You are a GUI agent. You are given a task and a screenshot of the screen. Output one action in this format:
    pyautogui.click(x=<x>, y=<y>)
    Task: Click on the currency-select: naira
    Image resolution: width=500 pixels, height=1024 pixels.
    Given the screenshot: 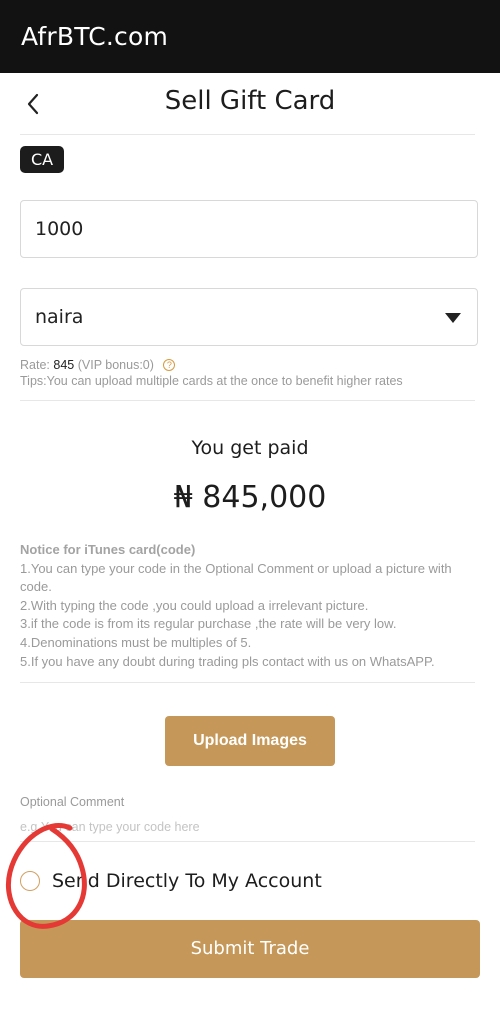 What is the action you would take?
    pyautogui.click(x=249, y=317)
    